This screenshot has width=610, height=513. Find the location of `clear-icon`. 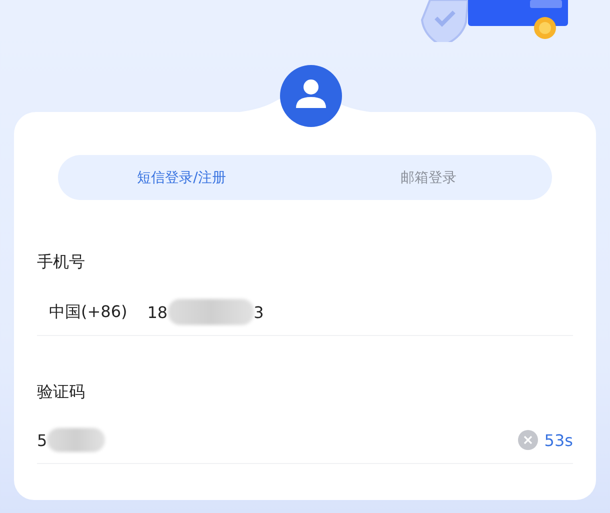

clear-icon is located at coordinates (528, 440).